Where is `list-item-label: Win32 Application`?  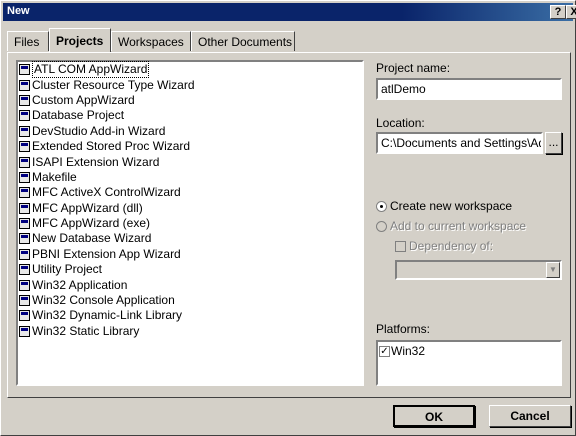 list-item-label: Win32 Application is located at coordinates (80, 284).